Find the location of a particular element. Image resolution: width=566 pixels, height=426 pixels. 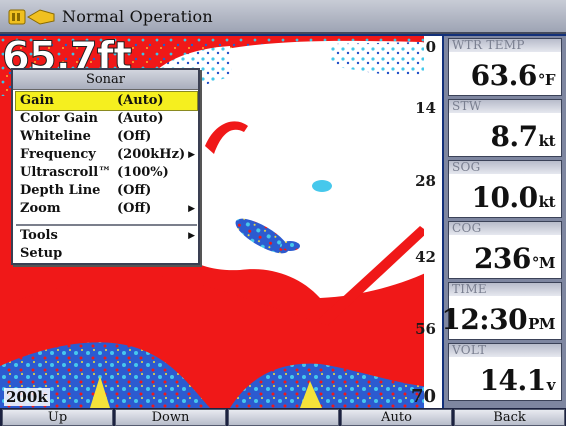

softkey-bar: Up Down Auto Back is located at coordinates (283, 417).